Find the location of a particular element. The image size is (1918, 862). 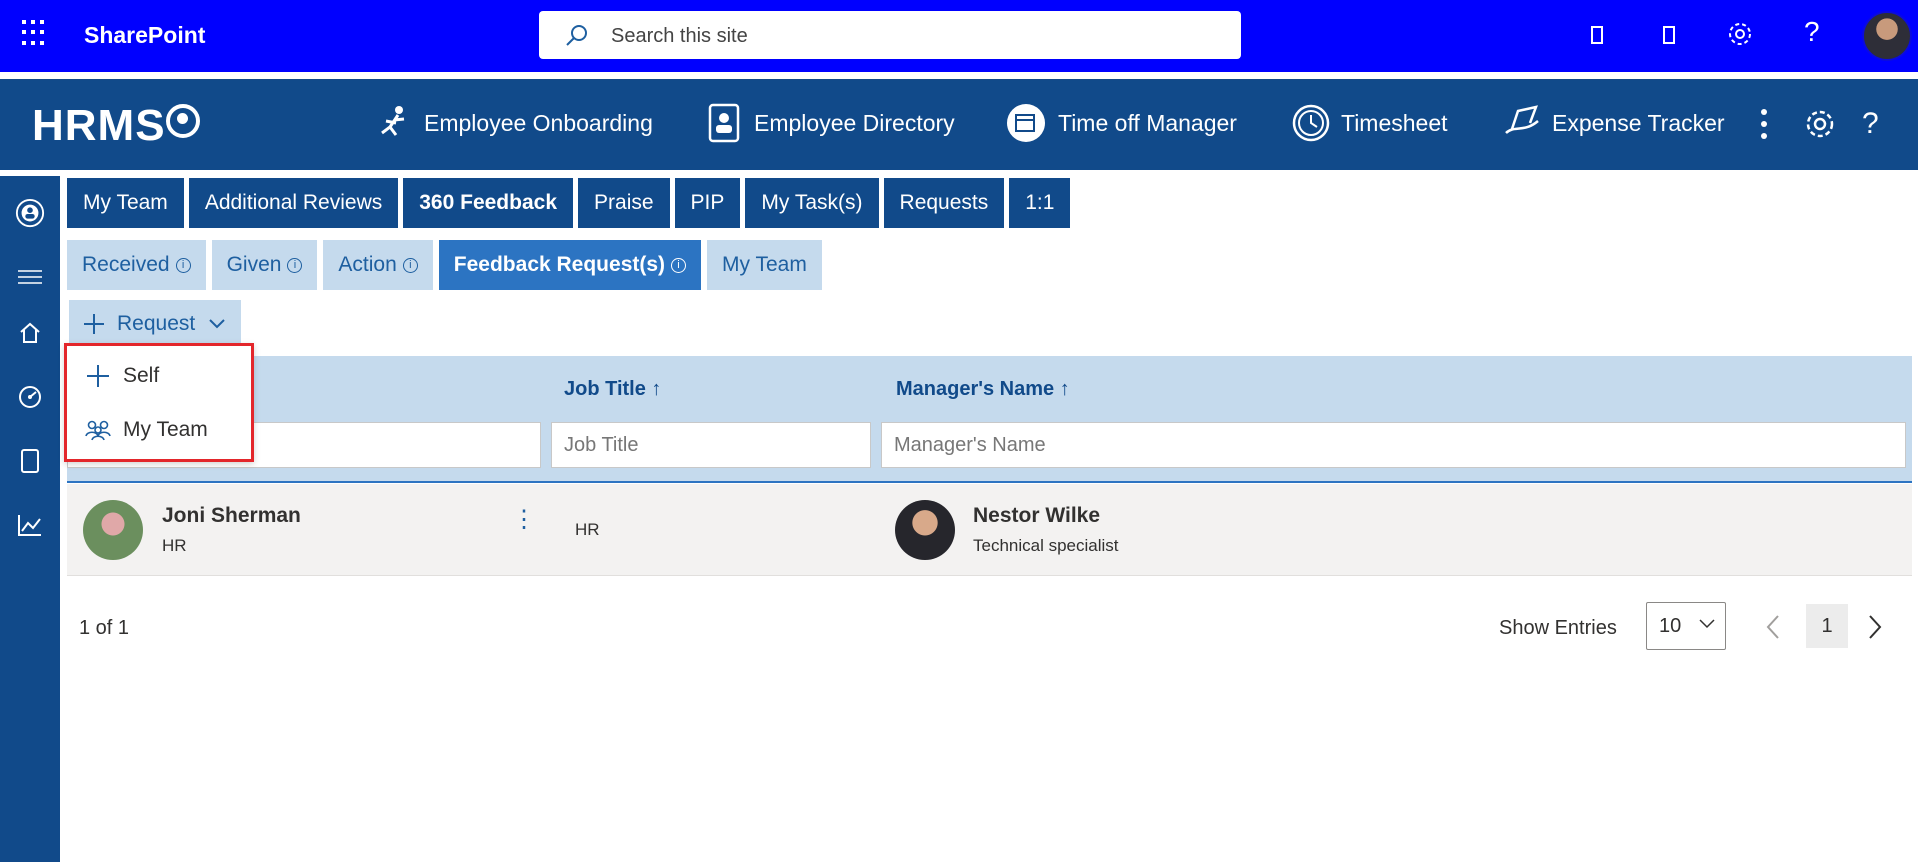

subtab-feedback-requests: Feedback Request(s) i is located at coordinates (570, 265).